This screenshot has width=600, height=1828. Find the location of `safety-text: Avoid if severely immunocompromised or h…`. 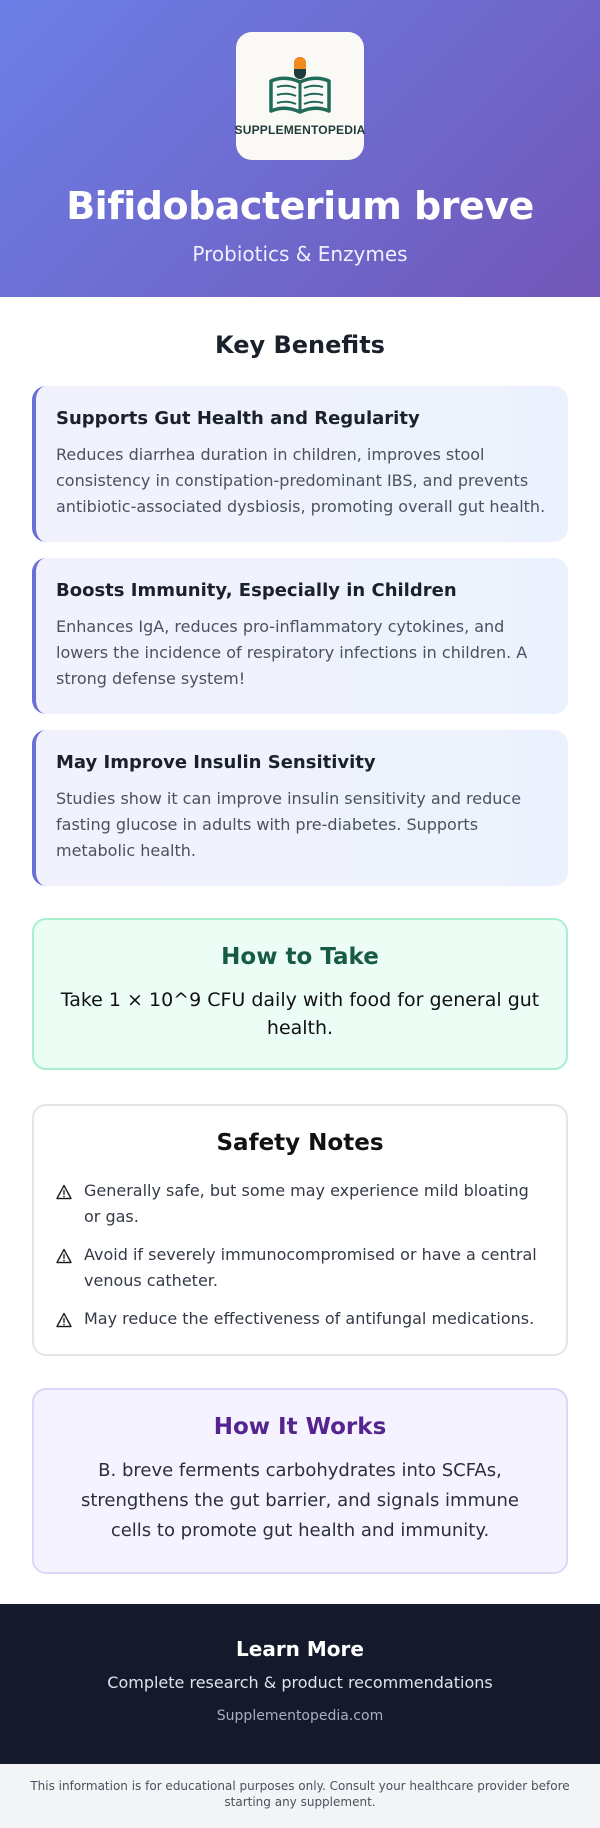

safety-text: Avoid if severely immunocompromised or h… is located at coordinates (310, 1267).